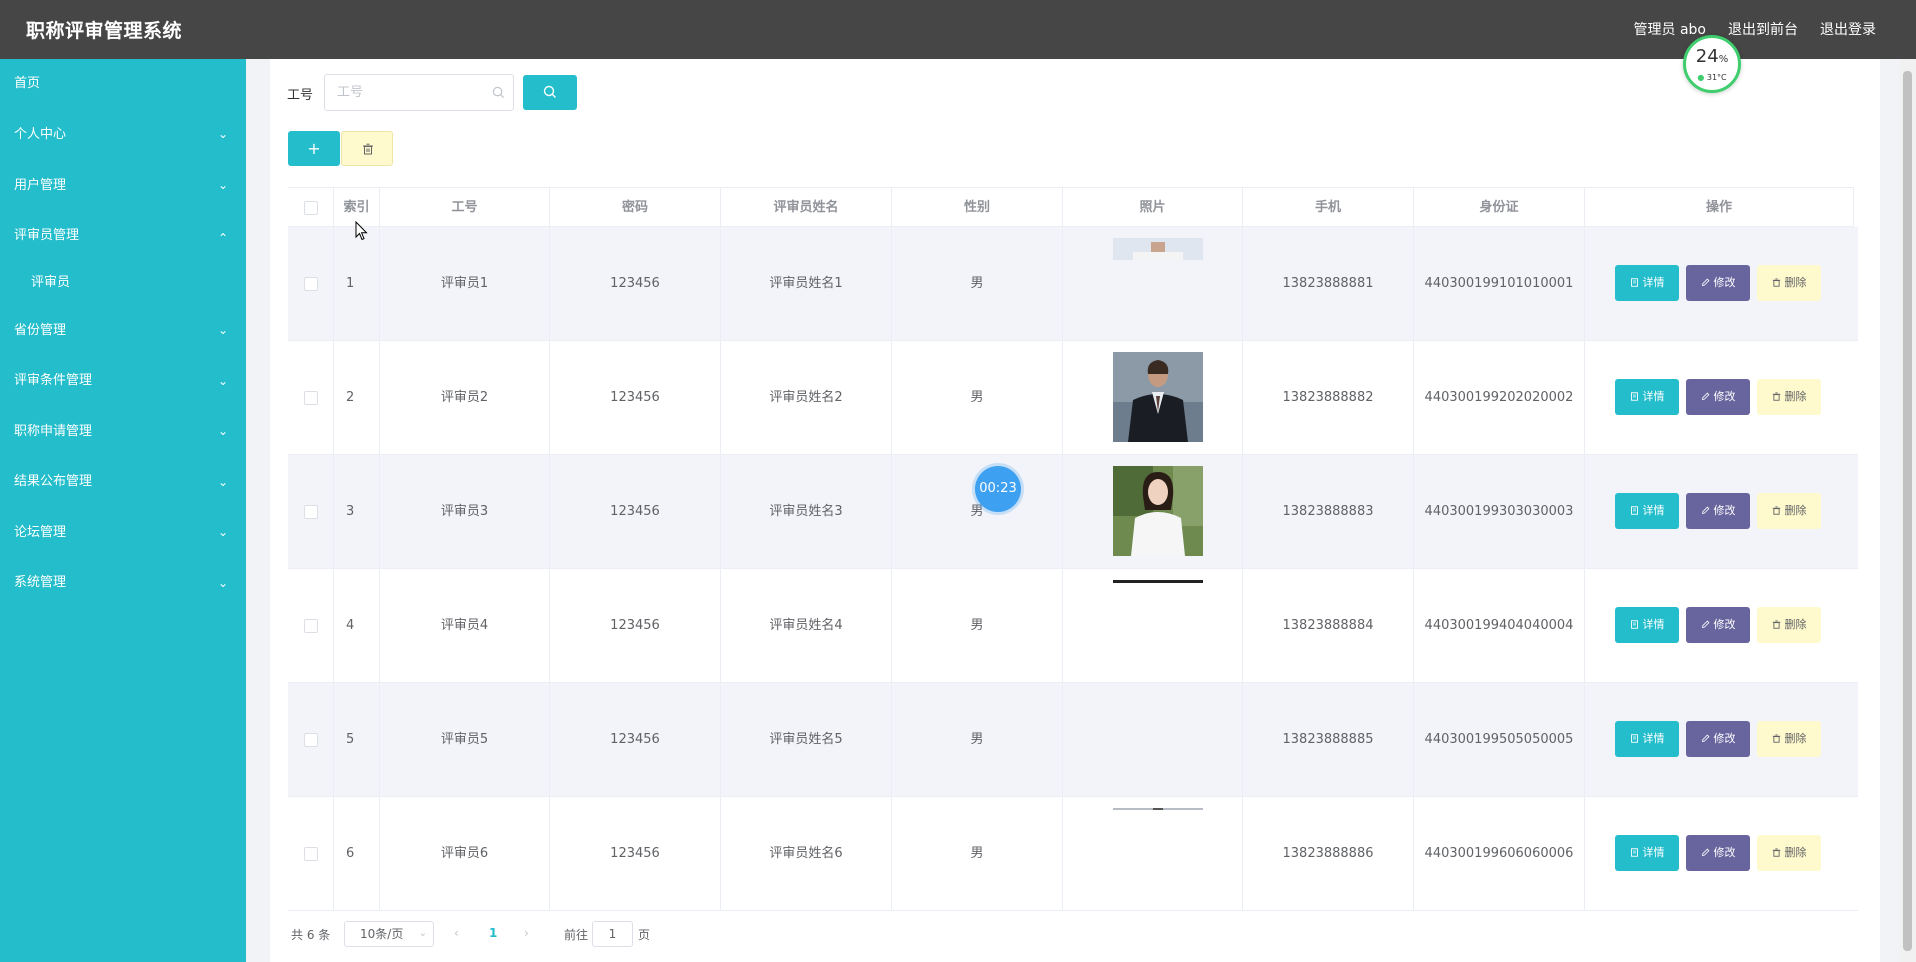 The width and height of the screenshot is (1916, 962). What do you see at coordinates (1499, 626) in the screenshot?
I see `cell-idcard: 440300199404040004` at bounding box center [1499, 626].